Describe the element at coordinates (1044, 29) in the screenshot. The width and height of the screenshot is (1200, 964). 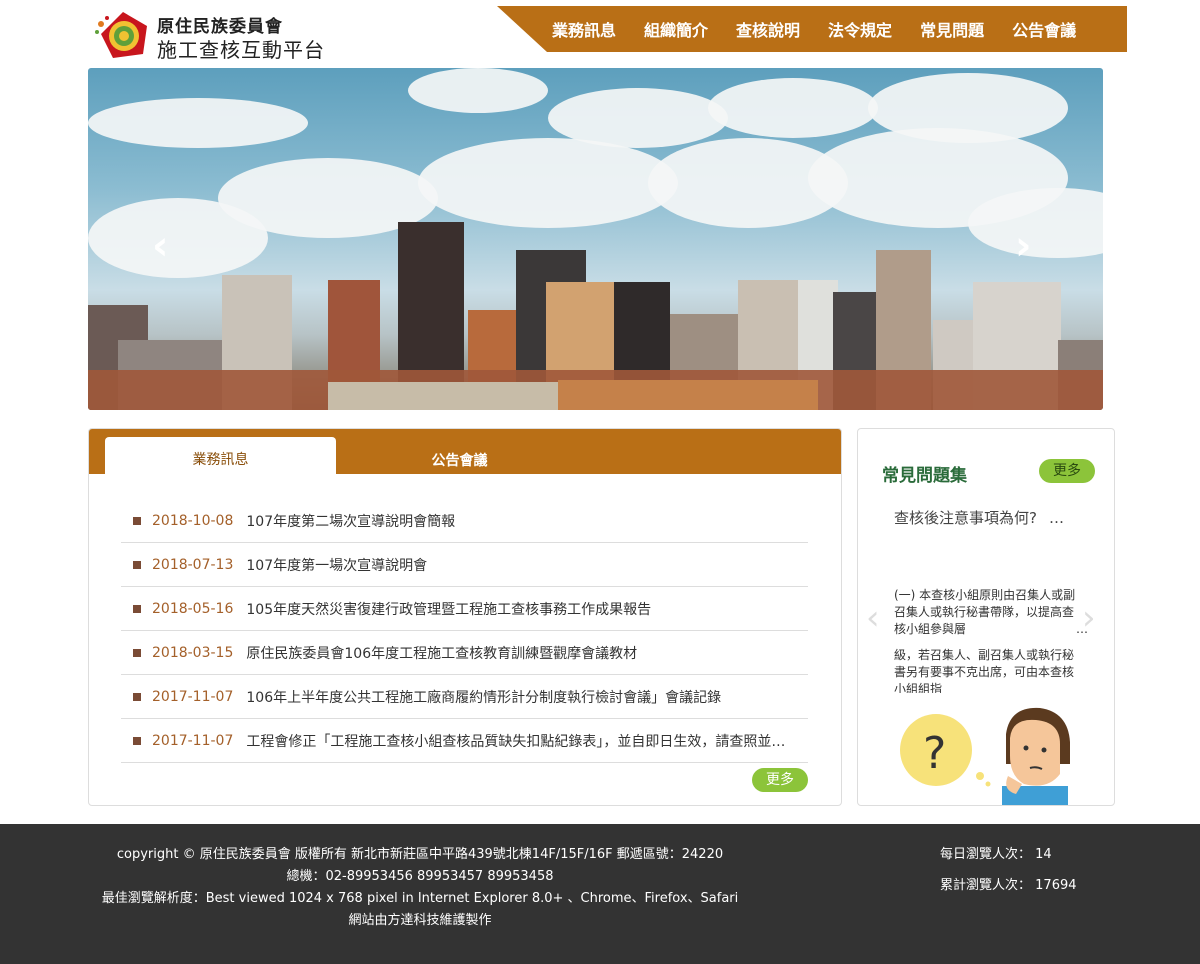
I see `nav-item-announcements: 公告會議` at that location.